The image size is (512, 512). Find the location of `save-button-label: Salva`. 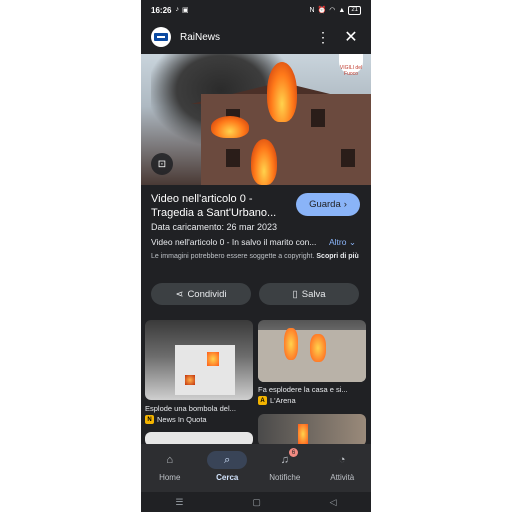

save-button-label: Salva is located at coordinates (313, 294).